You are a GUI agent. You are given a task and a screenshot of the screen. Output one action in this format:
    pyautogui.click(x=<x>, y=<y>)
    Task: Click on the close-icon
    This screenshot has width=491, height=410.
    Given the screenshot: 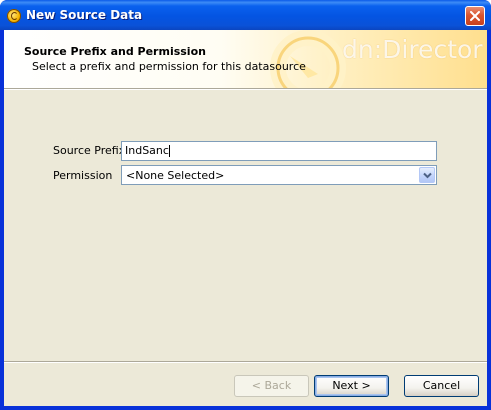 What is the action you would take?
    pyautogui.click(x=475, y=16)
    